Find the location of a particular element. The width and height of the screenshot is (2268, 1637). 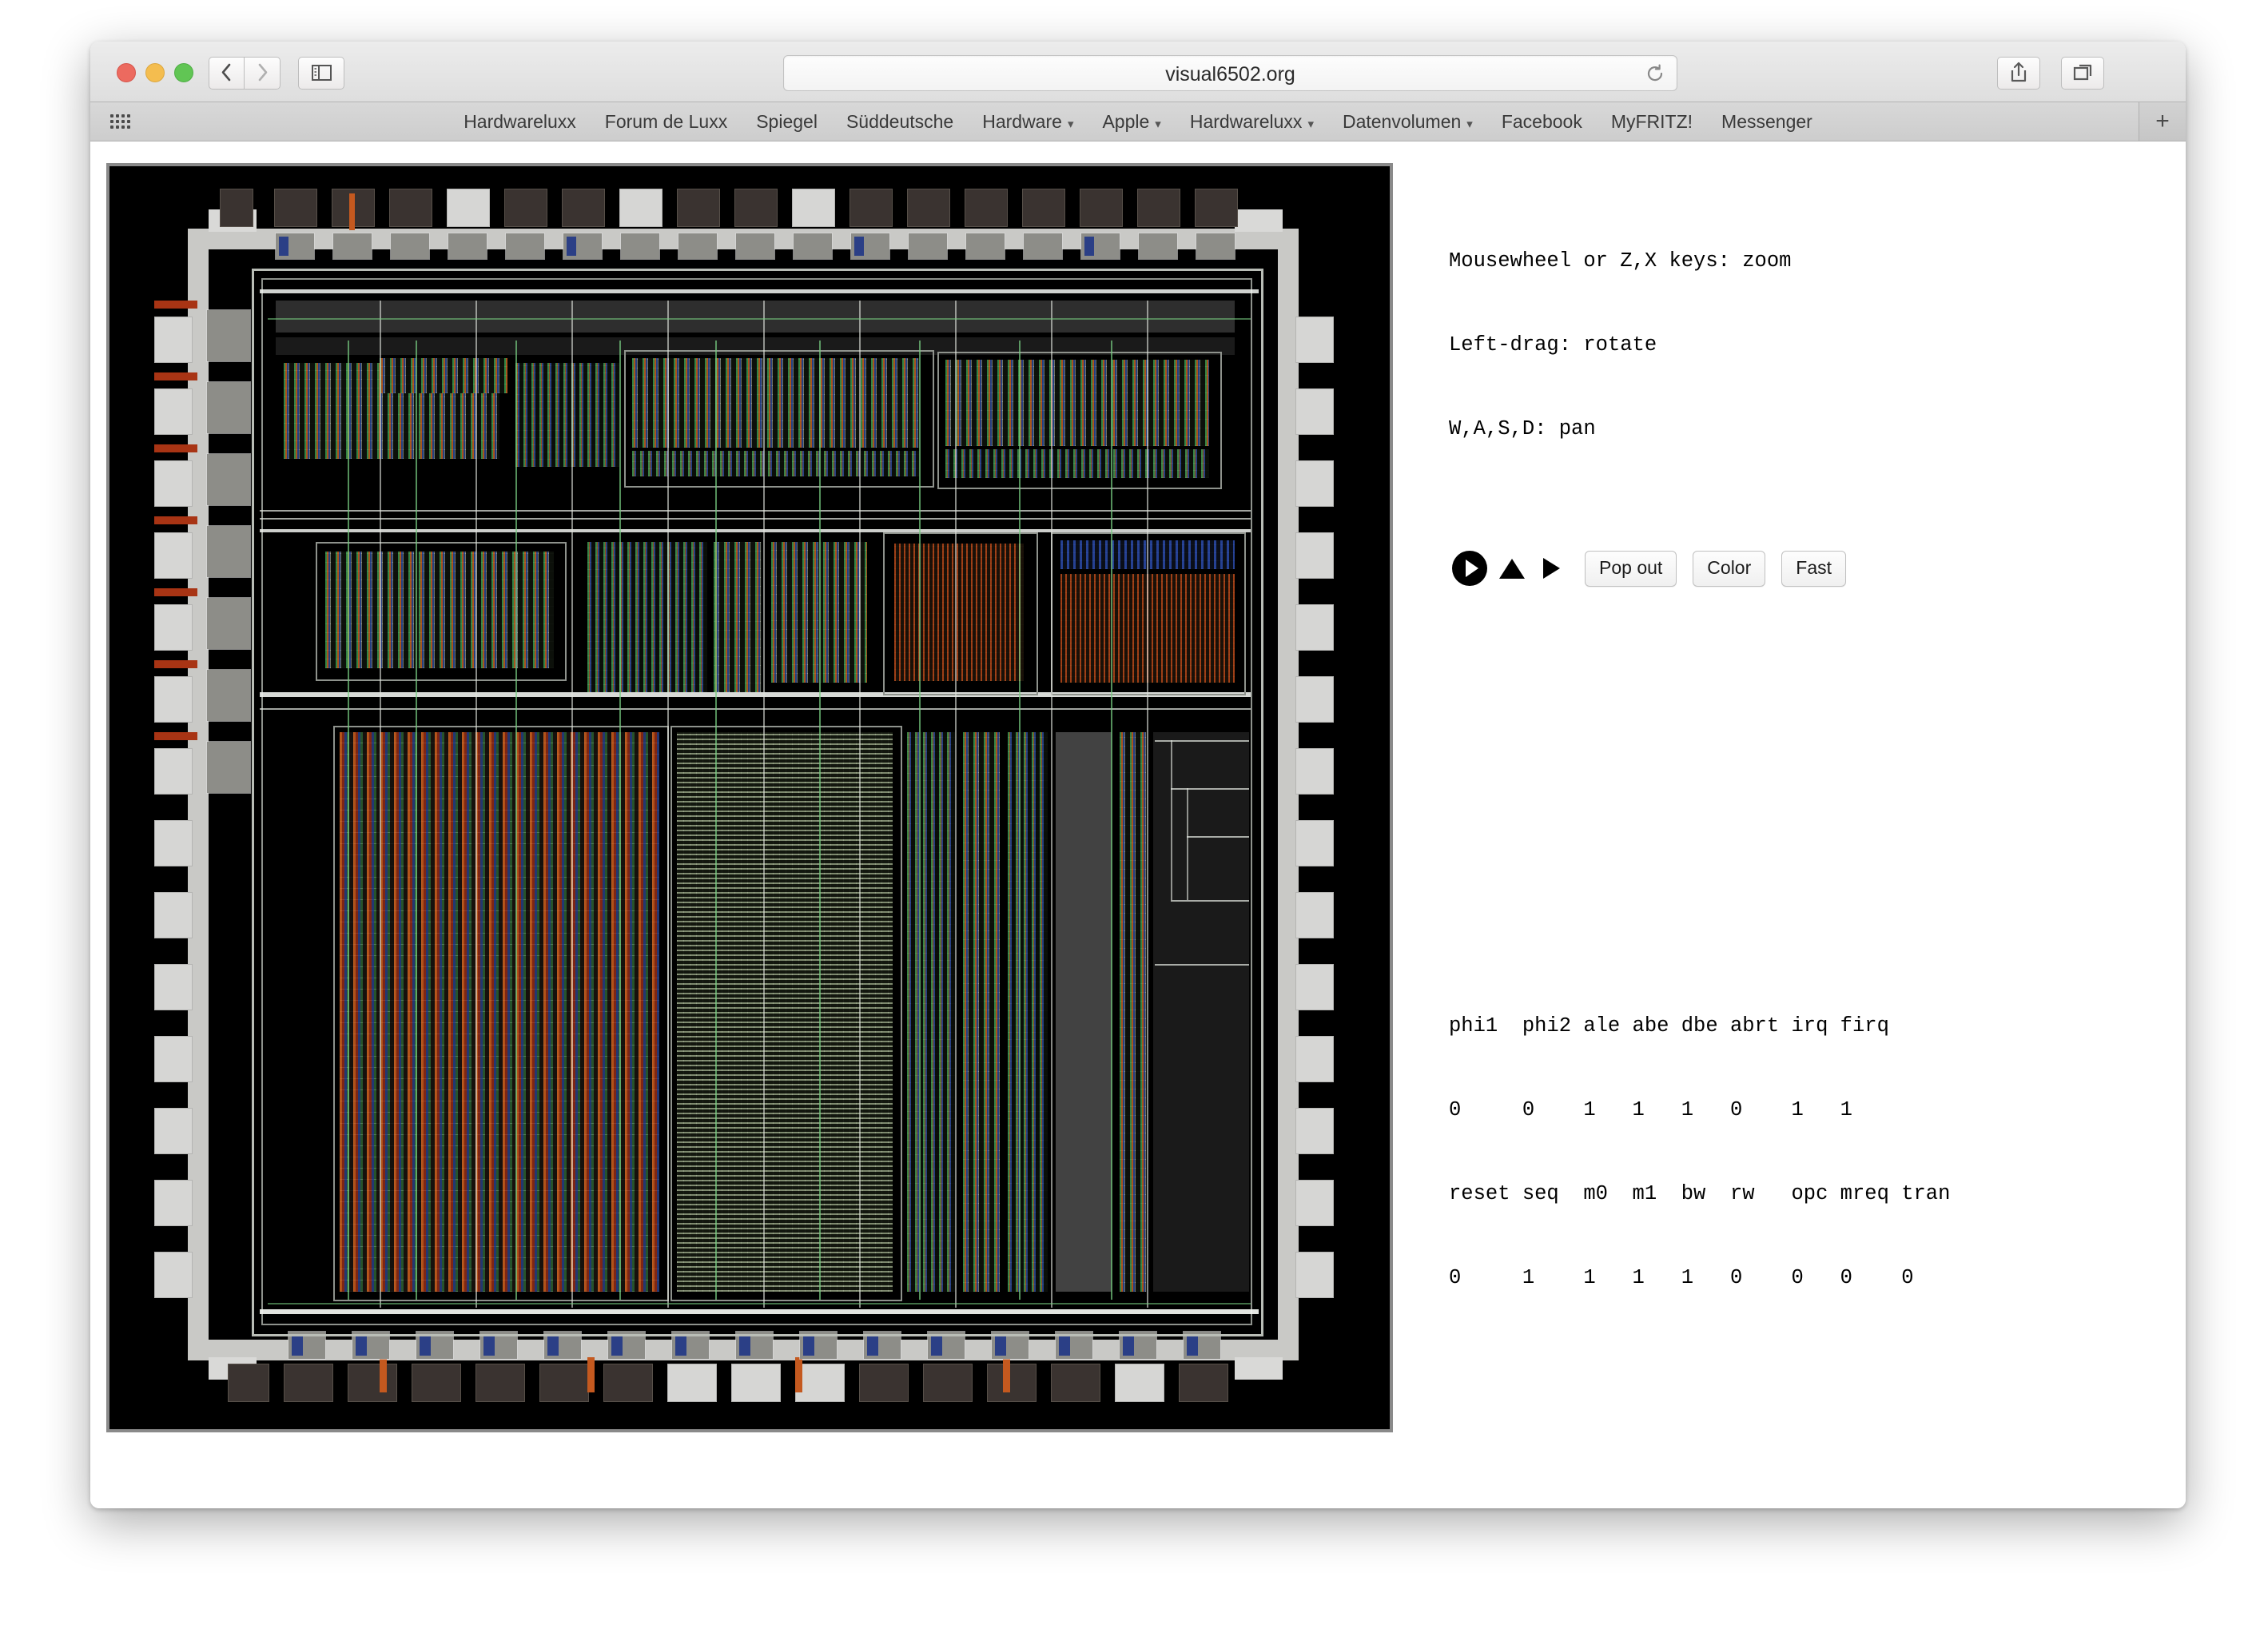

triangle-right-icon is located at coordinates (1550, 568).